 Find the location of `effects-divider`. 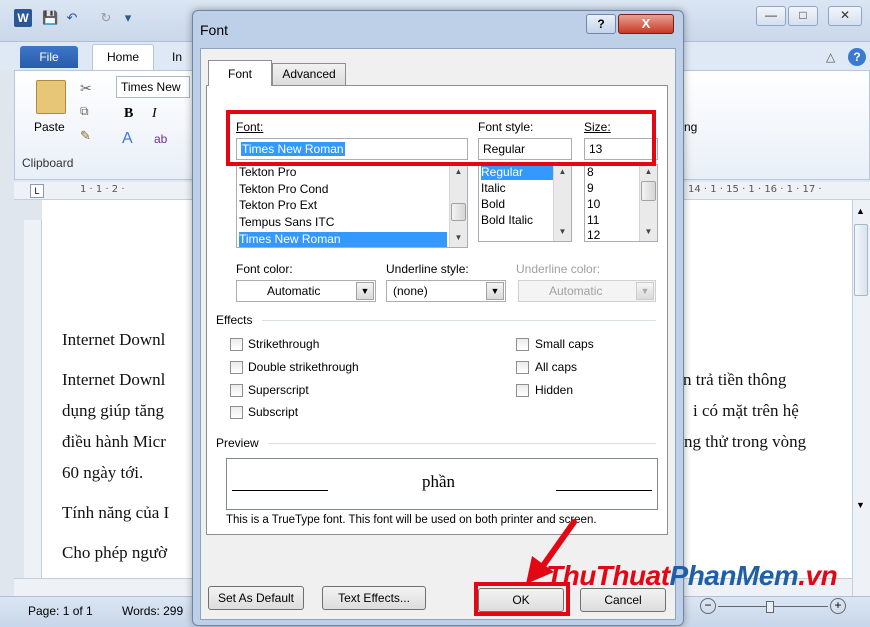

effects-divider is located at coordinates (459, 320).